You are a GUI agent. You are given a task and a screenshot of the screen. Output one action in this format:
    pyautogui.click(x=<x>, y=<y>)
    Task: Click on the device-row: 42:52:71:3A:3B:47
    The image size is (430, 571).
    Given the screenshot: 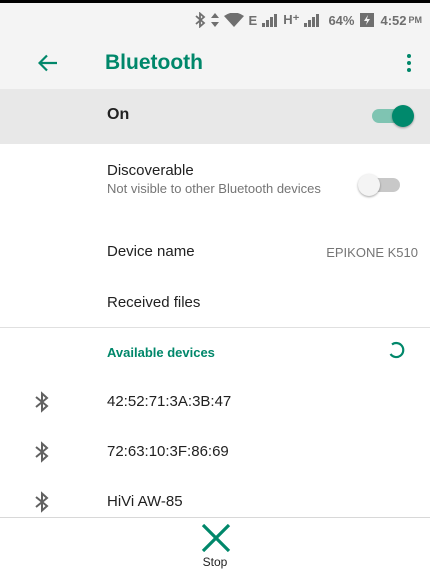 What is the action you would take?
    pyautogui.click(x=215, y=402)
    